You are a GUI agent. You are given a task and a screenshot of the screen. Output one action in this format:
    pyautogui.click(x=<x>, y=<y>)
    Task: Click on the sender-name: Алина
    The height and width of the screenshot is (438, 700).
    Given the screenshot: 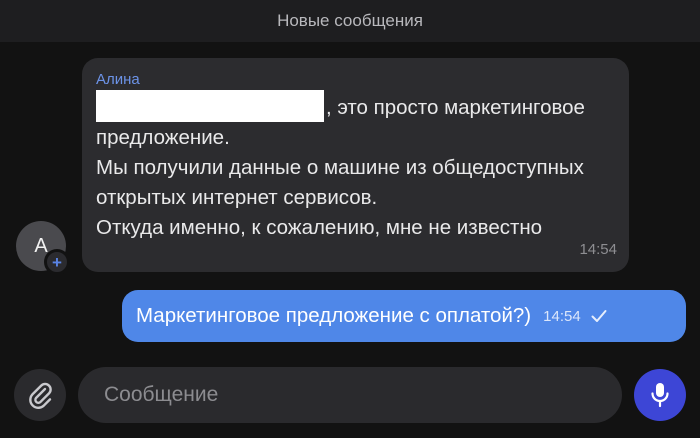 What is the action you would take?
    pyautogui.click(x=355, y=80)
    